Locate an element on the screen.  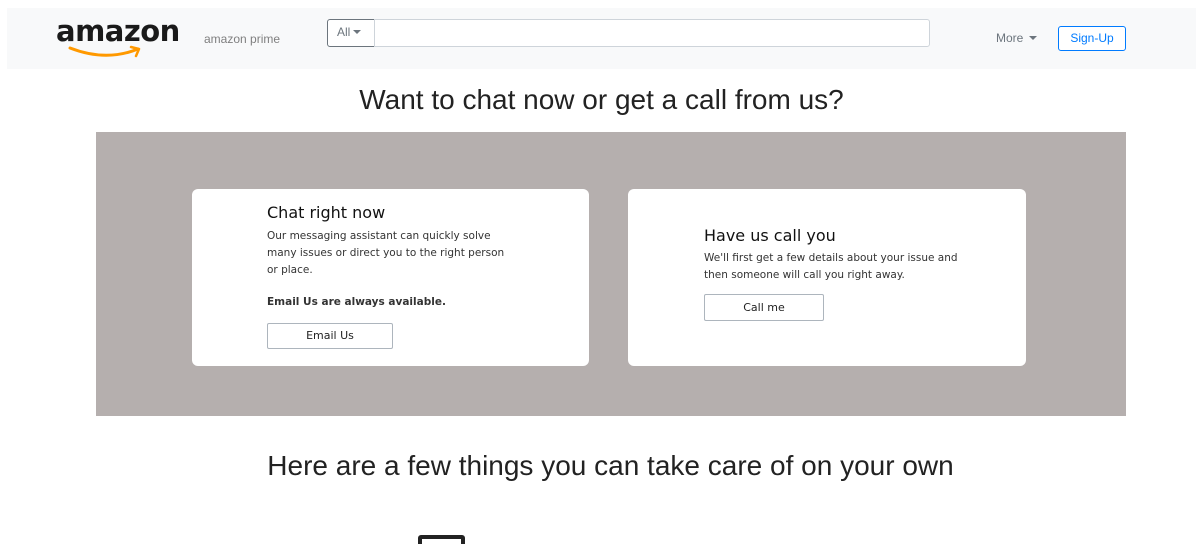
email-us-button: Email Us is located at coordinates (330, 336).